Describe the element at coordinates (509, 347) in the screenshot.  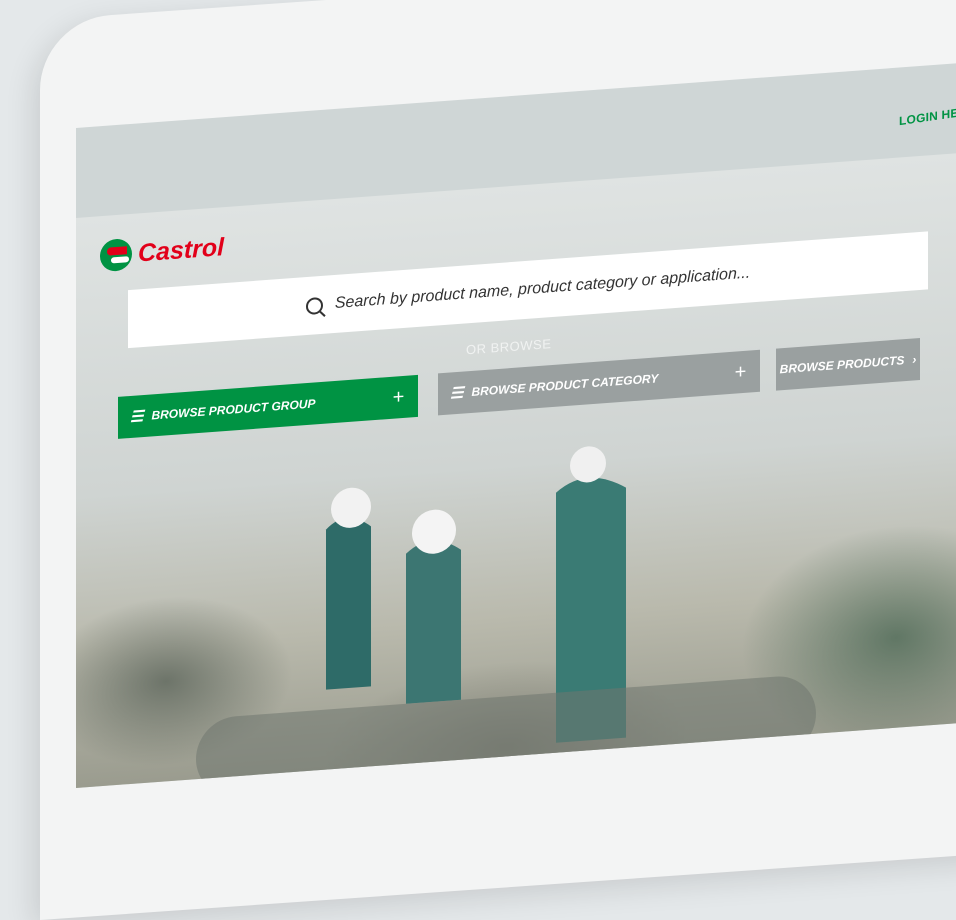
I see `or-browse-divider: OR BROWSE` at that location.